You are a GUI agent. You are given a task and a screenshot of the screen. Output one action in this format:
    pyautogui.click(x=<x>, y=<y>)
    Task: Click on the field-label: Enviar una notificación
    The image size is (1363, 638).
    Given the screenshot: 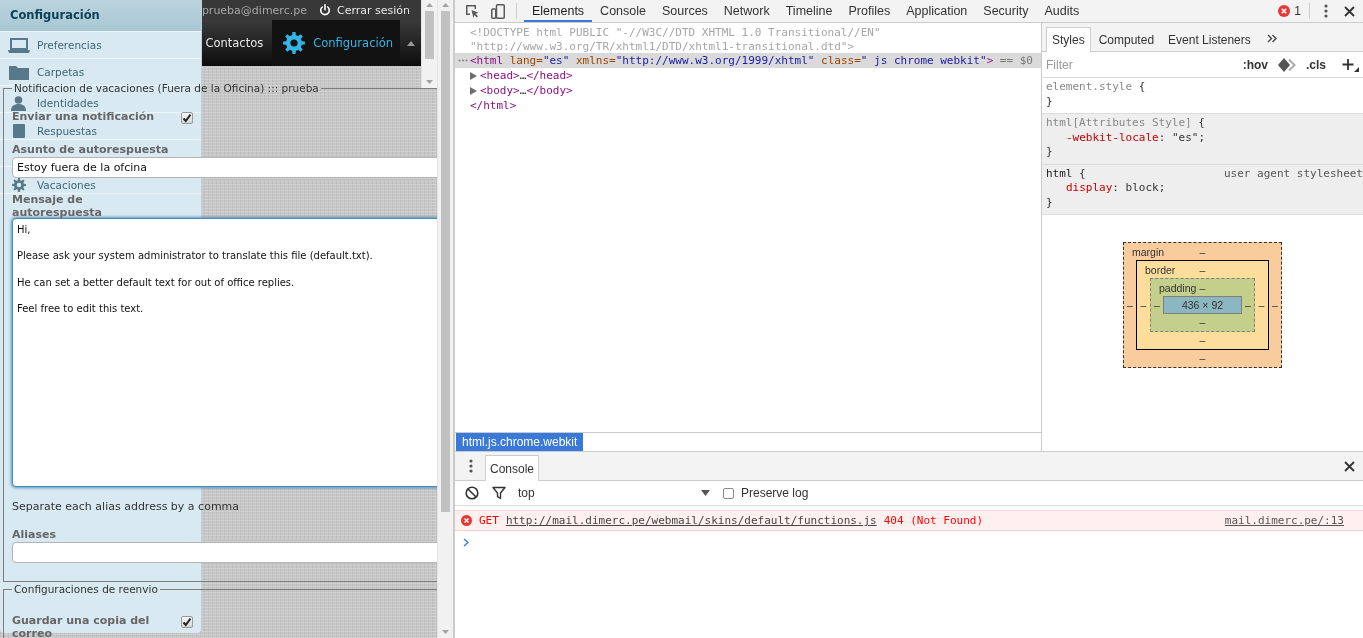 What is the action you would take?
    pyautogui.click(x=84, y=116)
    